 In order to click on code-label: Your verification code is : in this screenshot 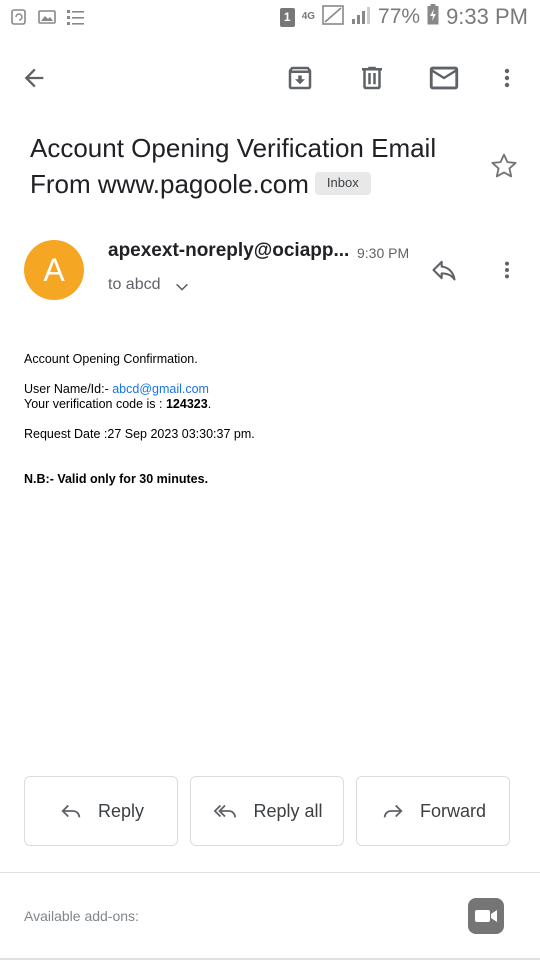, I will do `click(95, 404)`.